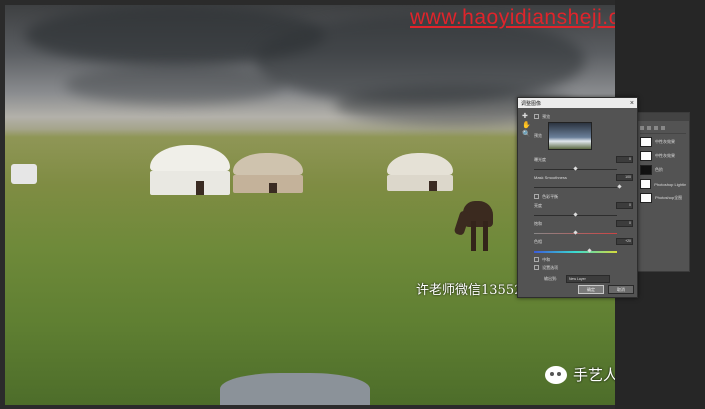  What do you see at coordinates (606, 289) in the screenshot?
I see `dialog-buttons: 确定 取消` at bounding box center [606, 289].